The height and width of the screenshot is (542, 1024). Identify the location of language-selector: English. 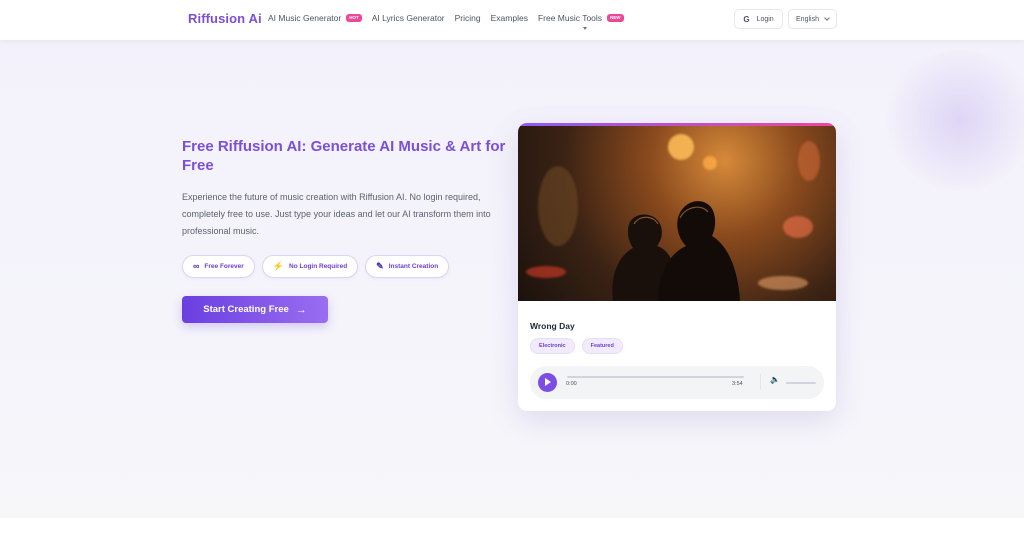
(812, 19).